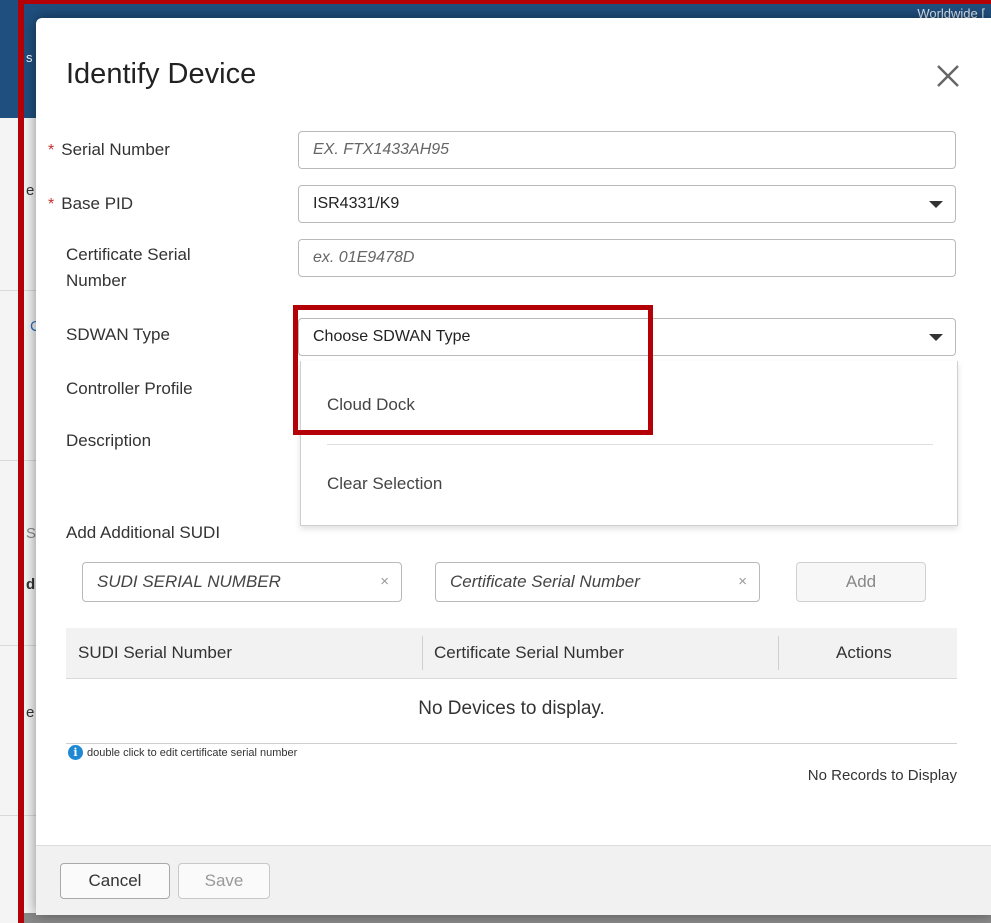 The height and width of the screenshot is (923, 991). What do you see at coordinates (597, 582) in the screenshot?
I see `sudi-certificate-input: Certificate Serial Number ×` at bounding box center [597, 582].